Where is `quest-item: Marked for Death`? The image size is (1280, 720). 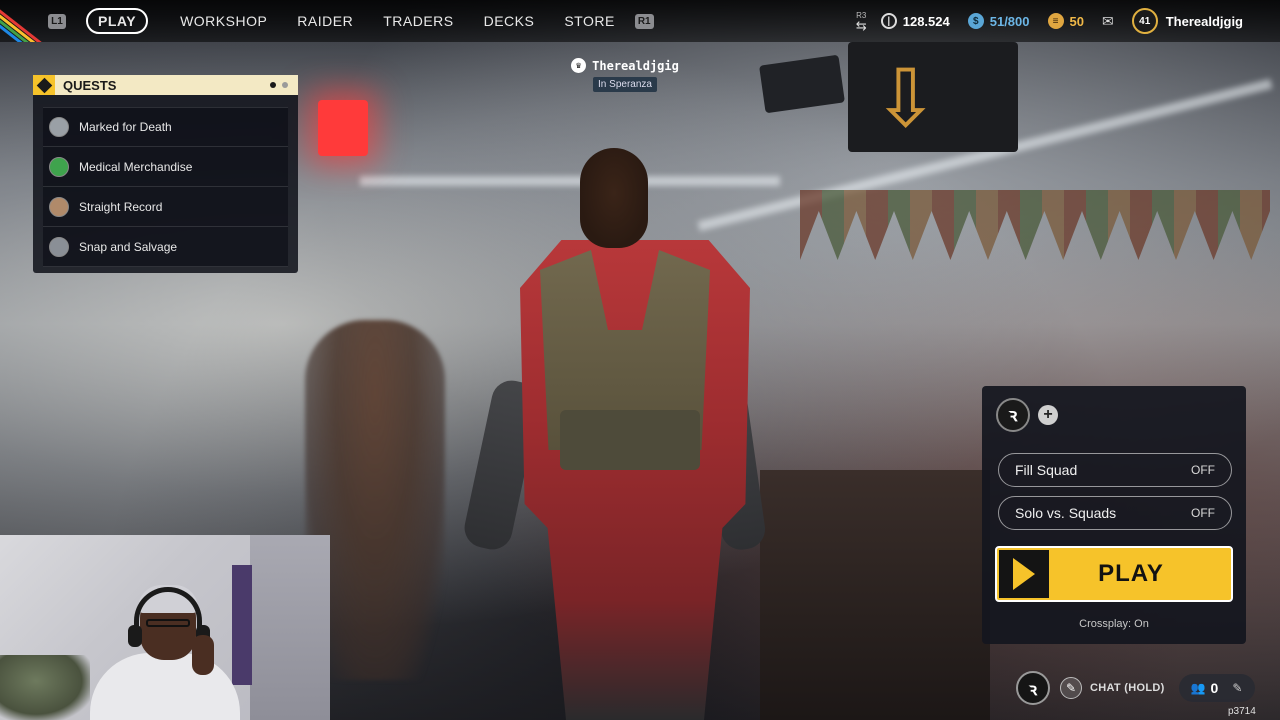
quest-item: Marked for Death is located at coordinates (165, 127).